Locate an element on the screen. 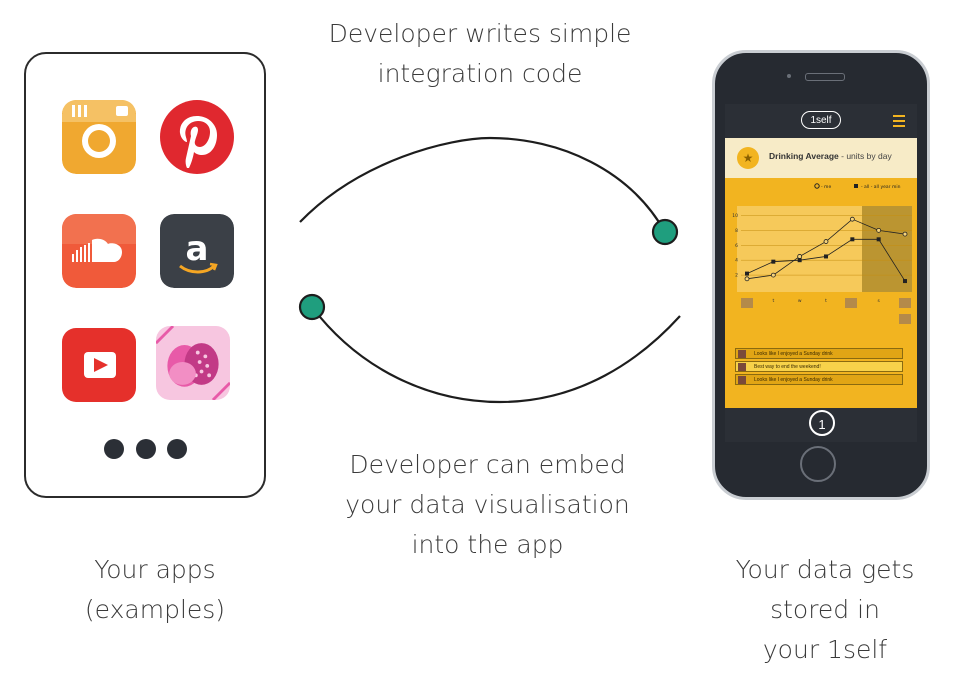 The height and width of the screenshot is (684, 960). home-button is located at coordinates (818, 464).